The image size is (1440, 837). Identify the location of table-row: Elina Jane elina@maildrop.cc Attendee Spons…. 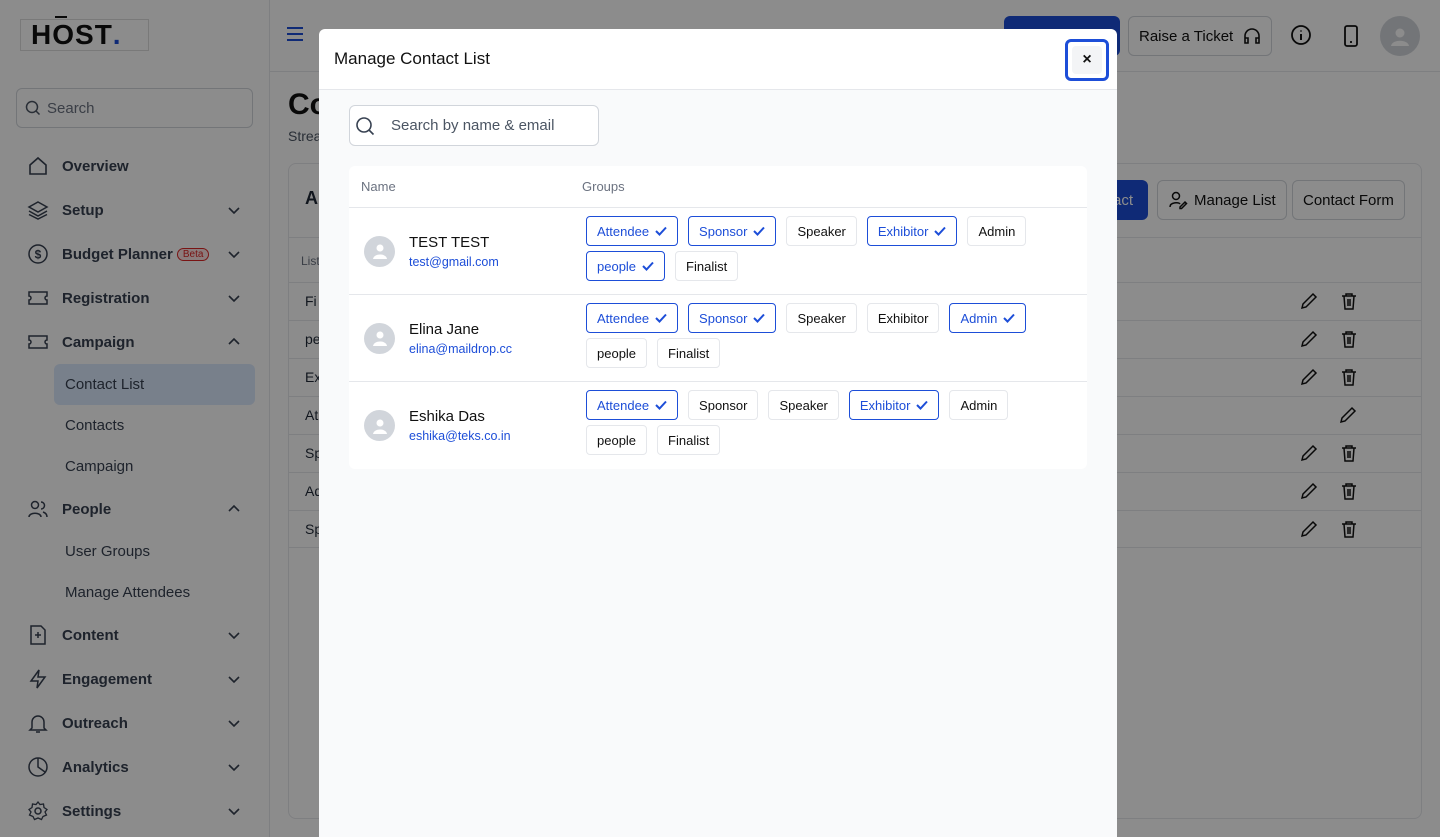
(718, 338).